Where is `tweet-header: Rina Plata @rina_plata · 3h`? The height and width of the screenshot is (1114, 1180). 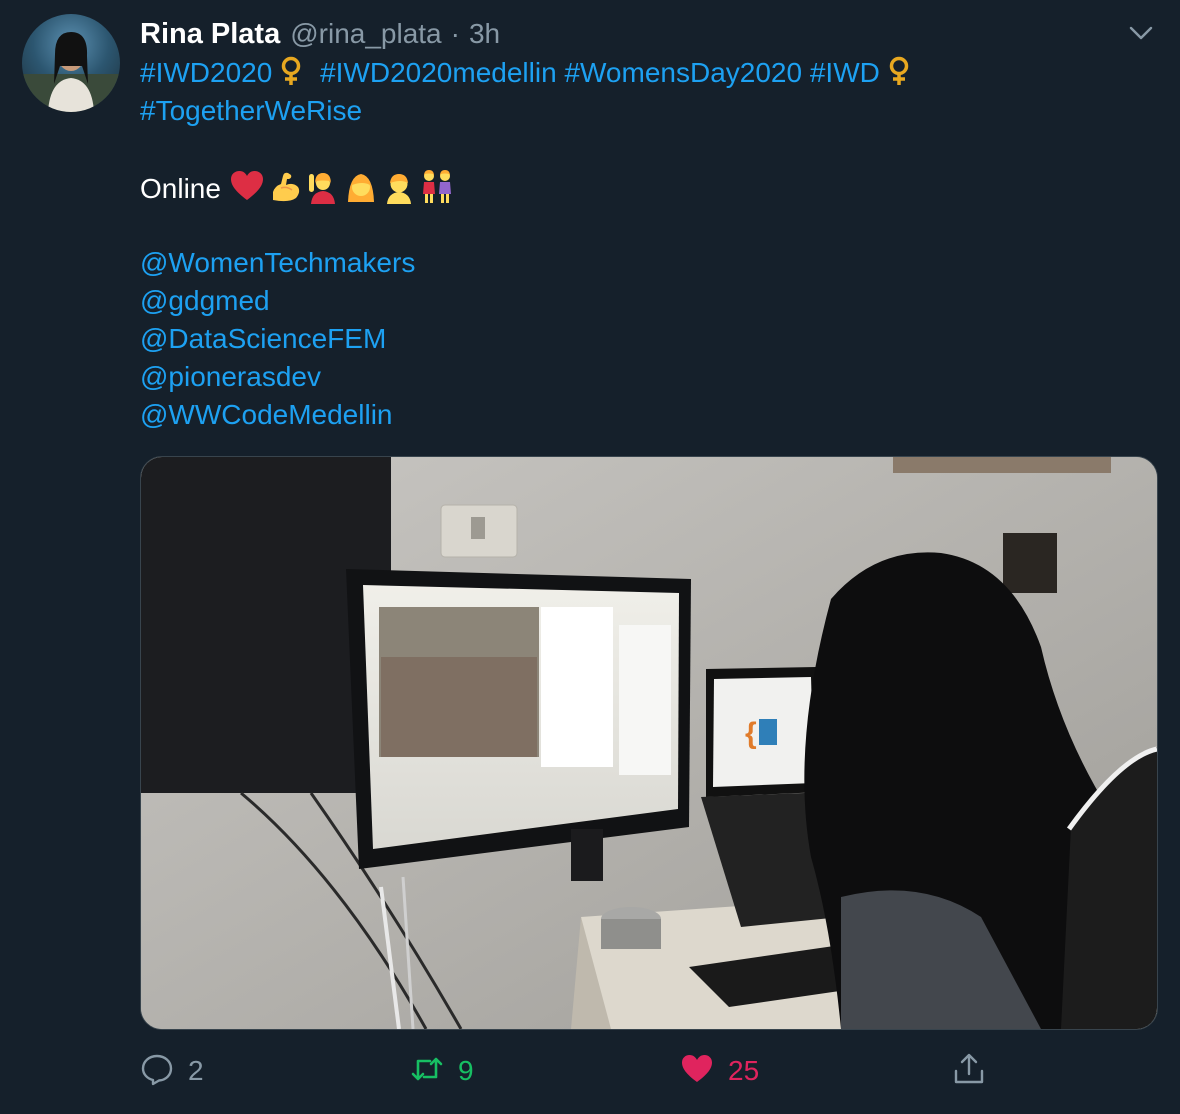 tweet-header: Rina Plata @rina_plata · 3h is located at coordinates (320, 34).